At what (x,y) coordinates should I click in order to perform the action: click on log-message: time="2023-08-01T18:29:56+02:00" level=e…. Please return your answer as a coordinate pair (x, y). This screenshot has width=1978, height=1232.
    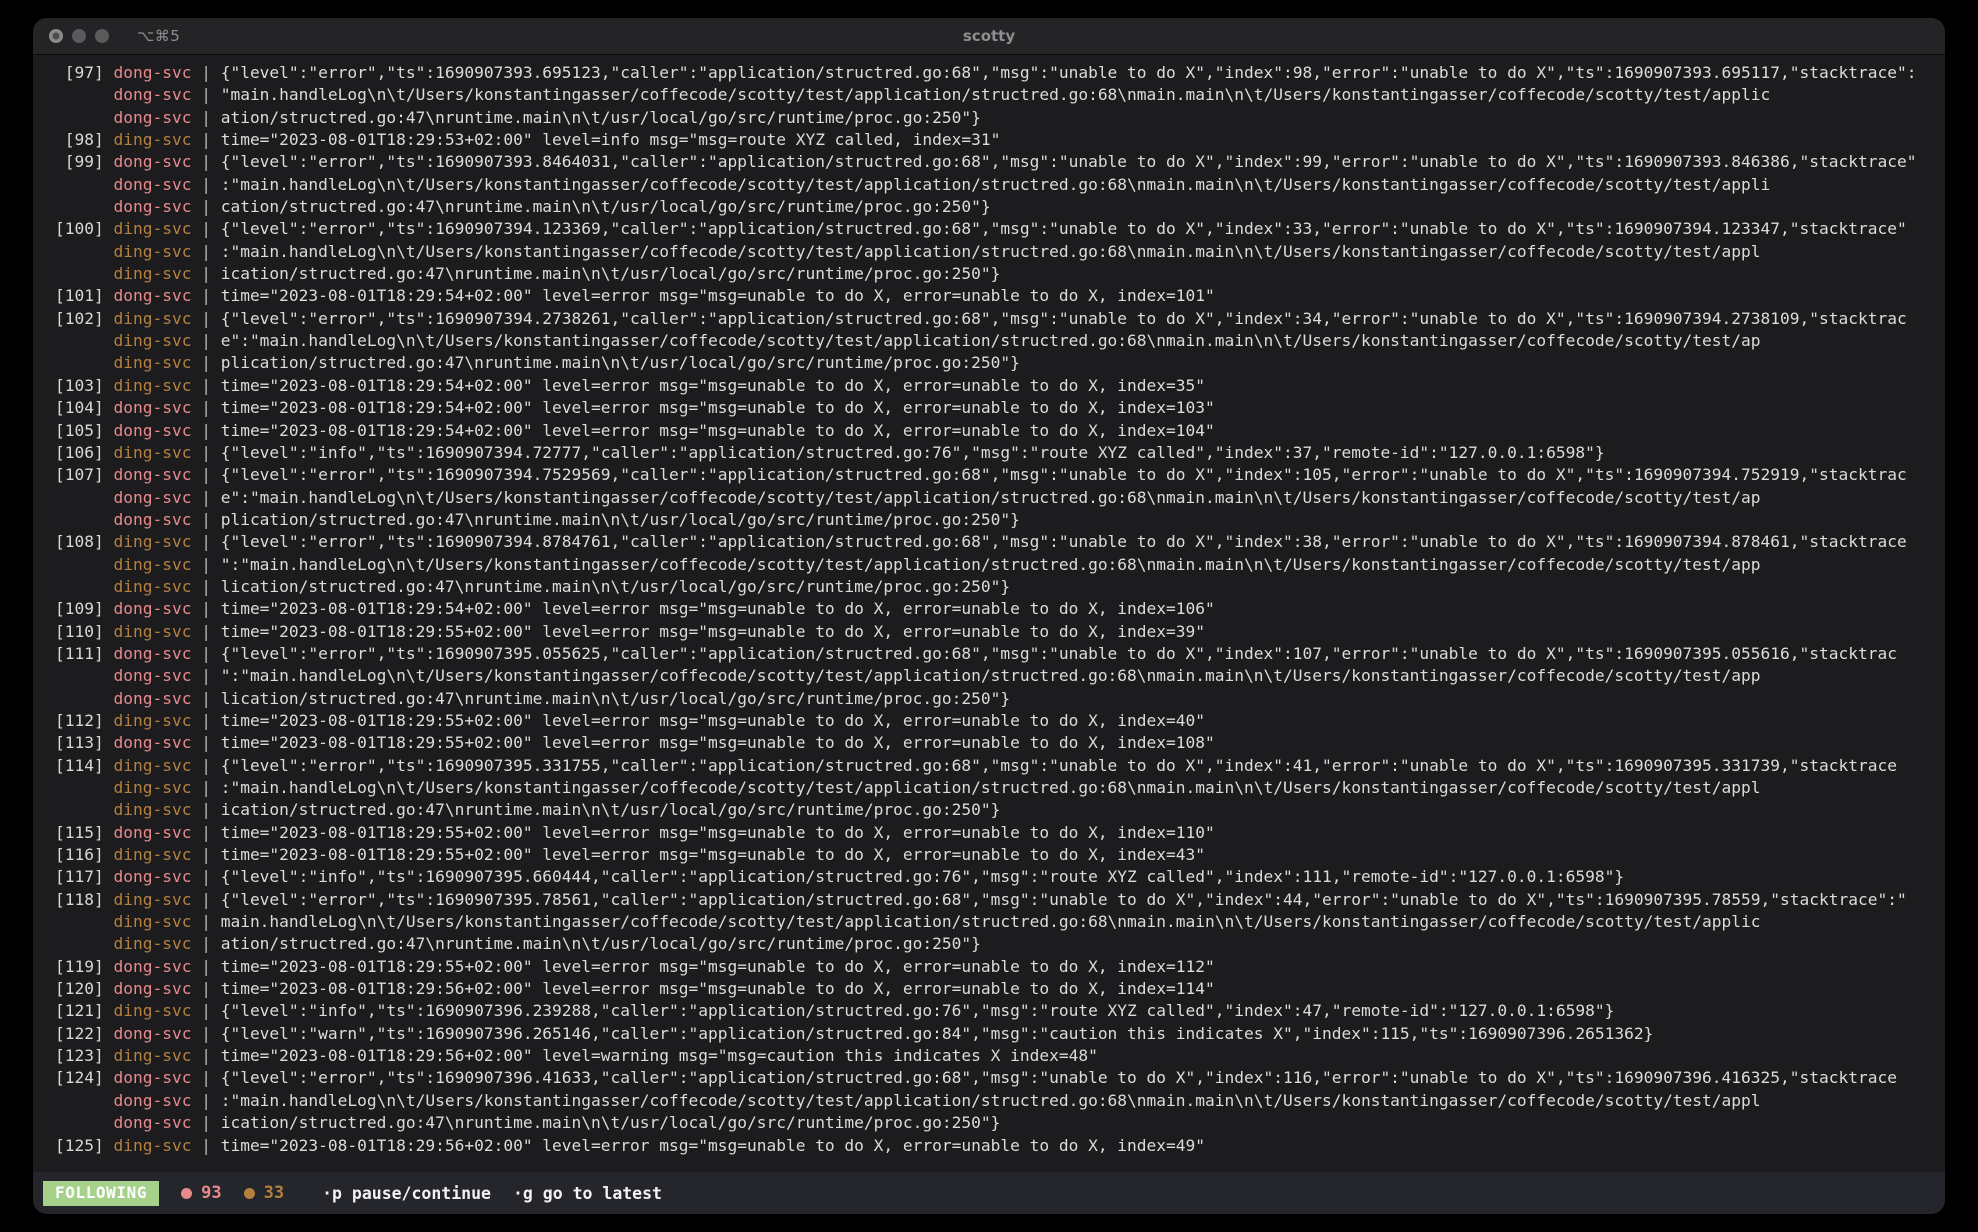
    Looking at the image, I should click on (717, 989).